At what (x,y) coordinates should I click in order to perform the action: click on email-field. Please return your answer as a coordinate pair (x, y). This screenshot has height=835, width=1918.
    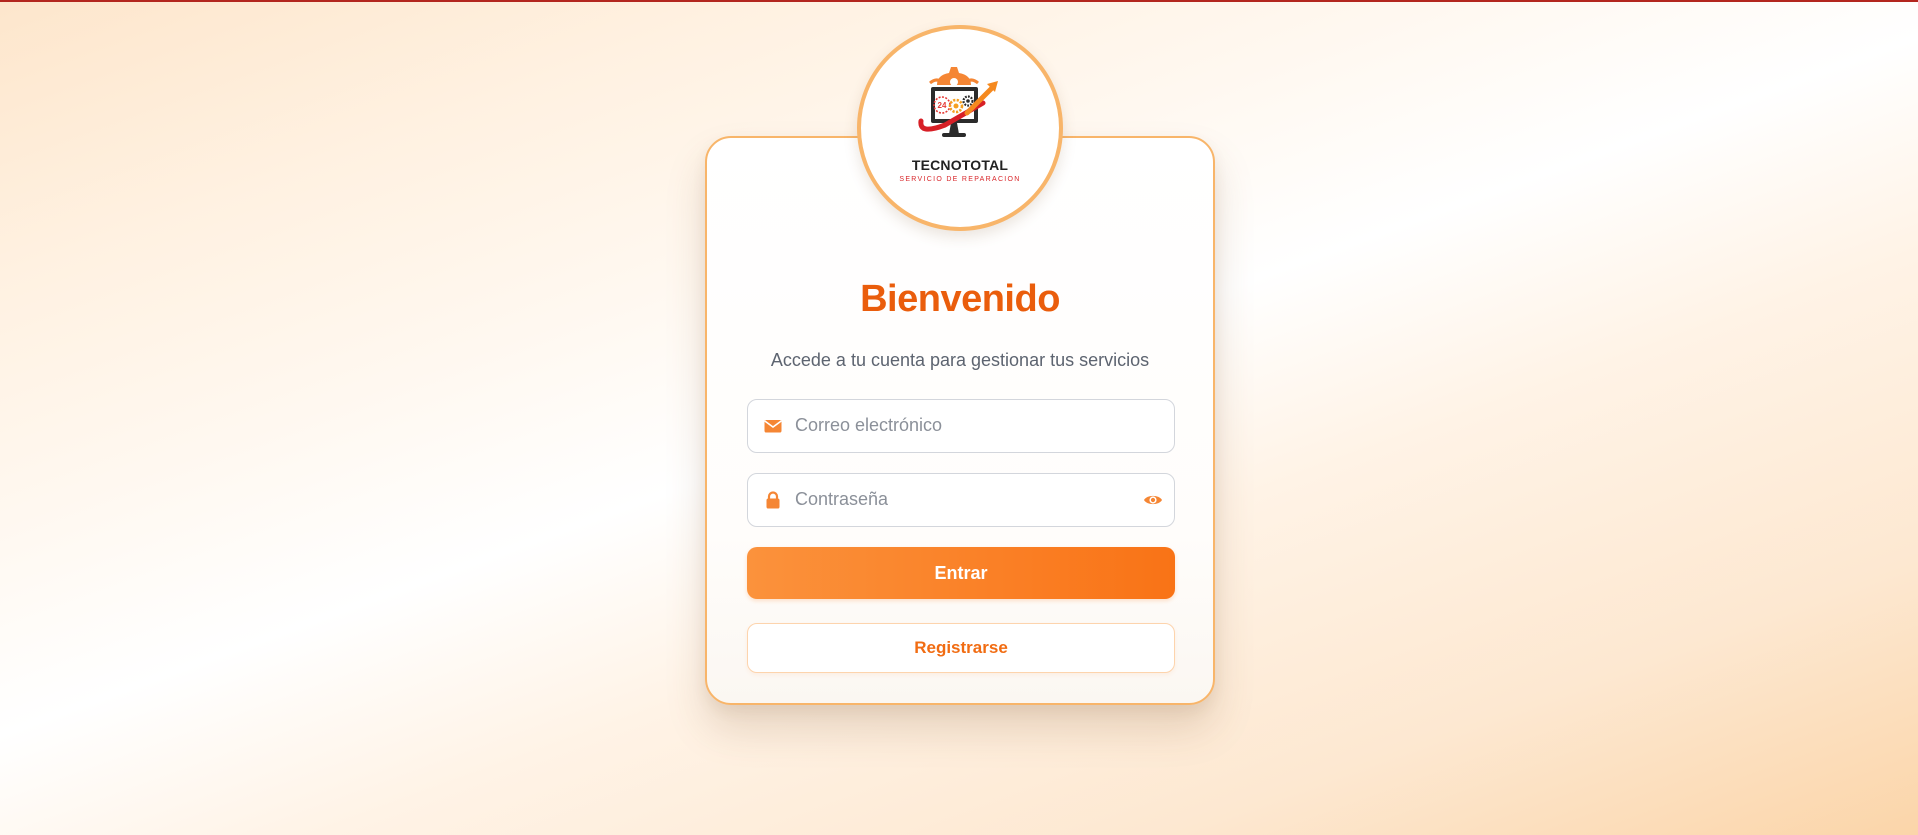
    Looking at the image, I should click on (961, 426).